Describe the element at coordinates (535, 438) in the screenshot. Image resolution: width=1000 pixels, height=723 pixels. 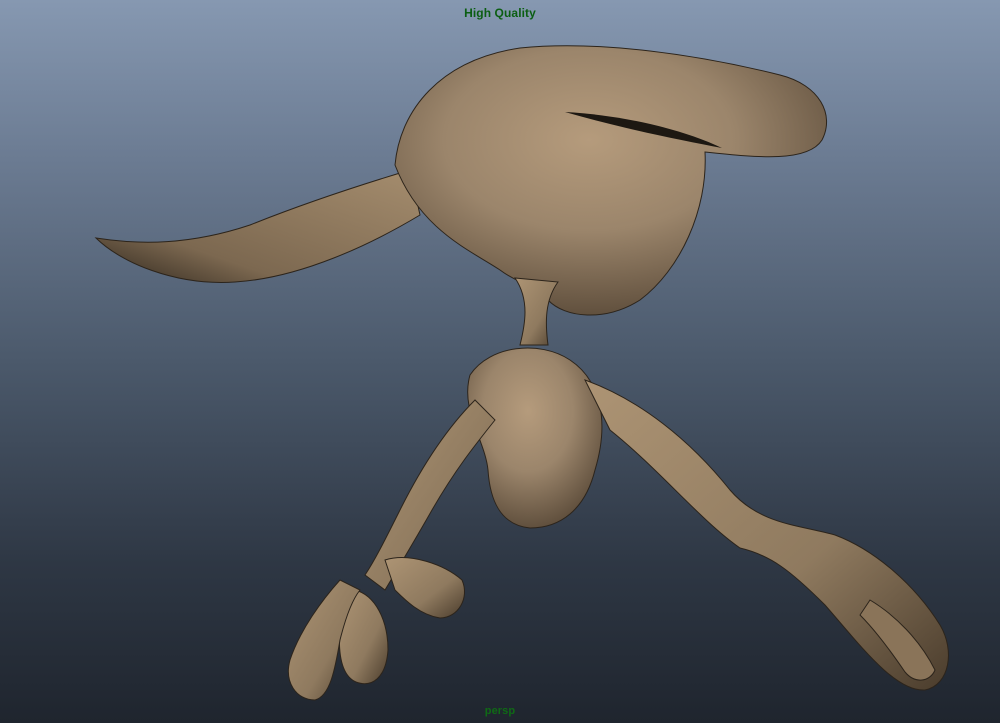
I see `lower-body` at that location.